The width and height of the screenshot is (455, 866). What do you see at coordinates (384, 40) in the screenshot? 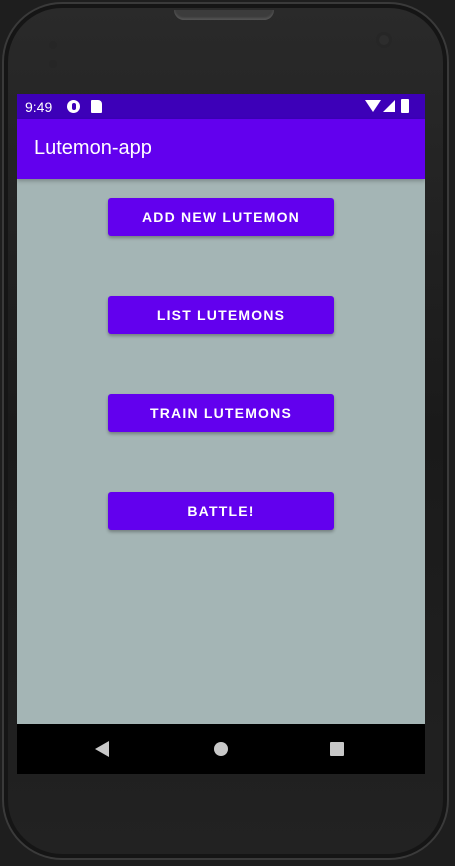
I see `front-camera` at bounding box center [384, 40].